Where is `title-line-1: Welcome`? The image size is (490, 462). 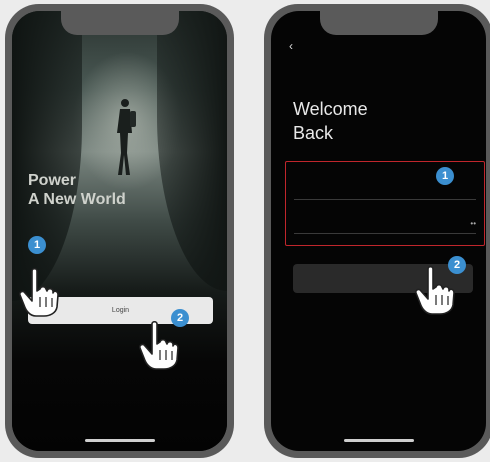
title-line-1: Welcome is located at coordinates (330, 109).